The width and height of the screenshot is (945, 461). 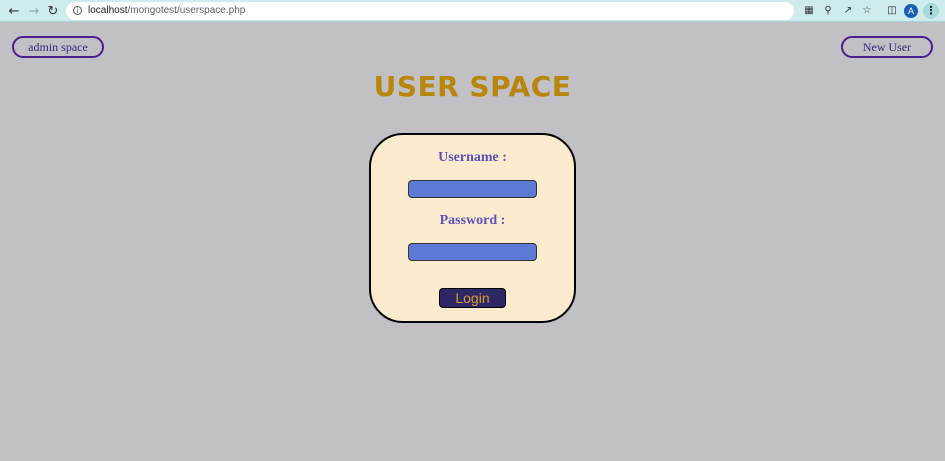 What do you see at coordinates (931, 11) in the screenshot?
I see `kebab-menu-icon: ⋮` at bounding box center [931, 11].